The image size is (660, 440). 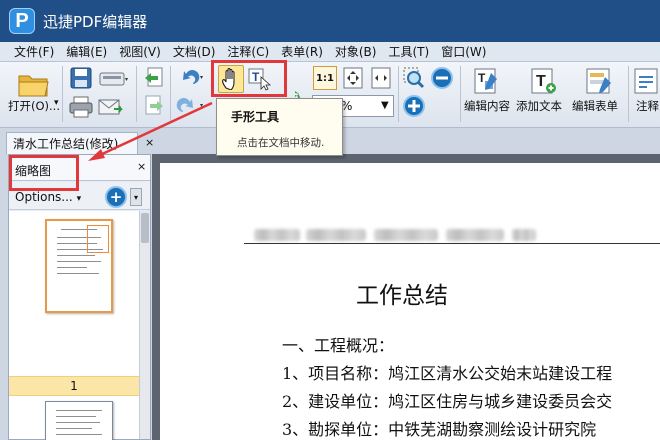 I want to click on annotation-arrow, so click(x=150, y=131).